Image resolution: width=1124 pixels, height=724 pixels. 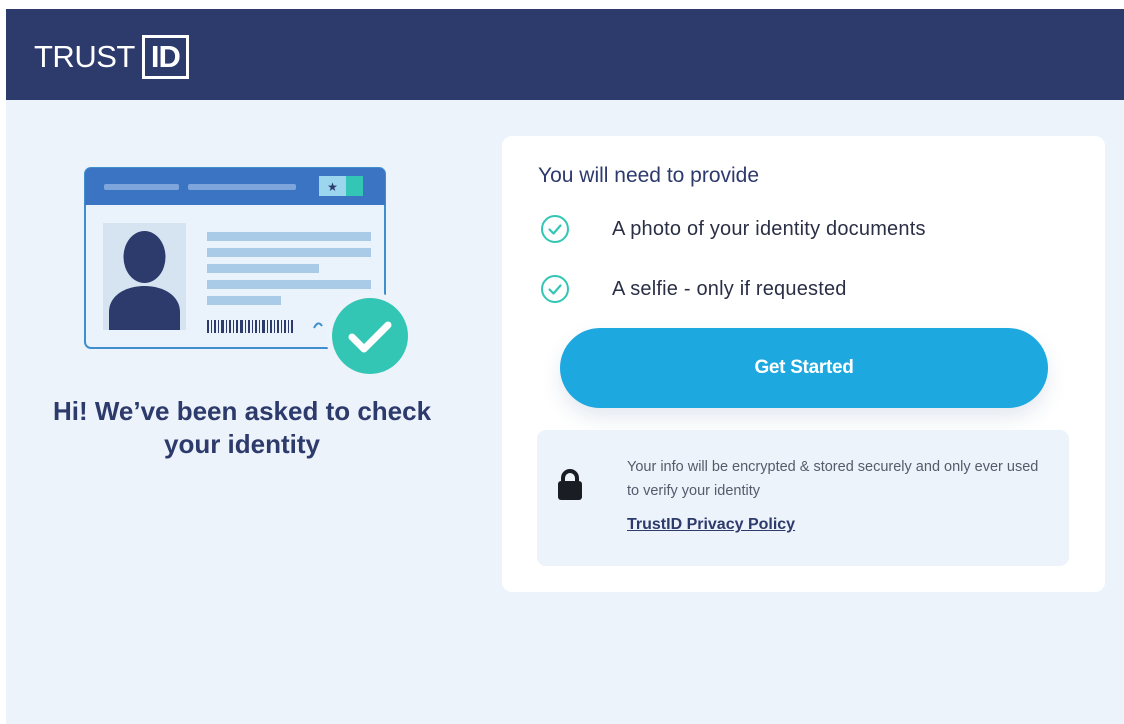 I want to click on requirement-item: A selfie - only if requested, so click(x=693, y=289).